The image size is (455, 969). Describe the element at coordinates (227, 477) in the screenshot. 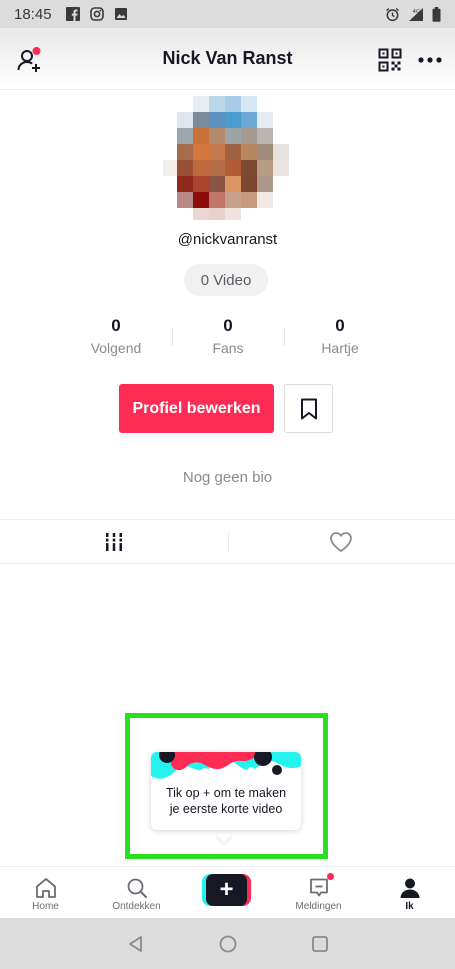

I see `profile-bio: Nog geen bio` at that location.